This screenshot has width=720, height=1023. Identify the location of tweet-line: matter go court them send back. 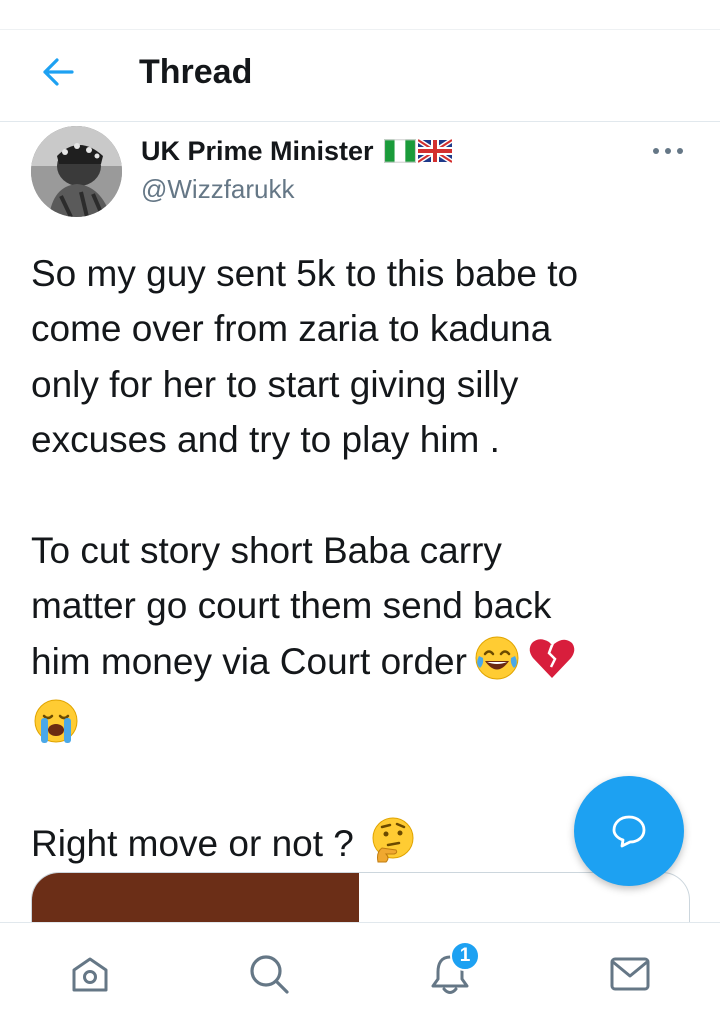
(291, 606).